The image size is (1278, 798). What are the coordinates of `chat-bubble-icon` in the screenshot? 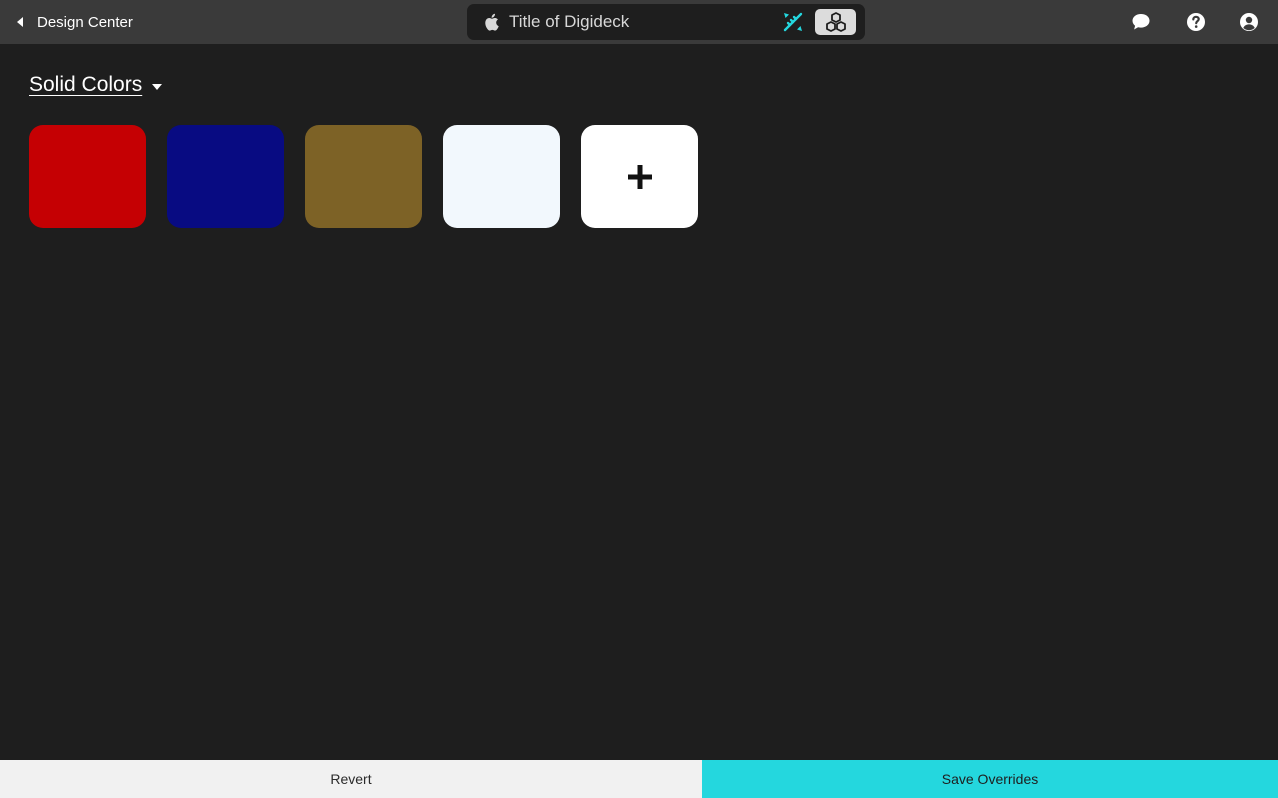 It's located at (1141, 22).